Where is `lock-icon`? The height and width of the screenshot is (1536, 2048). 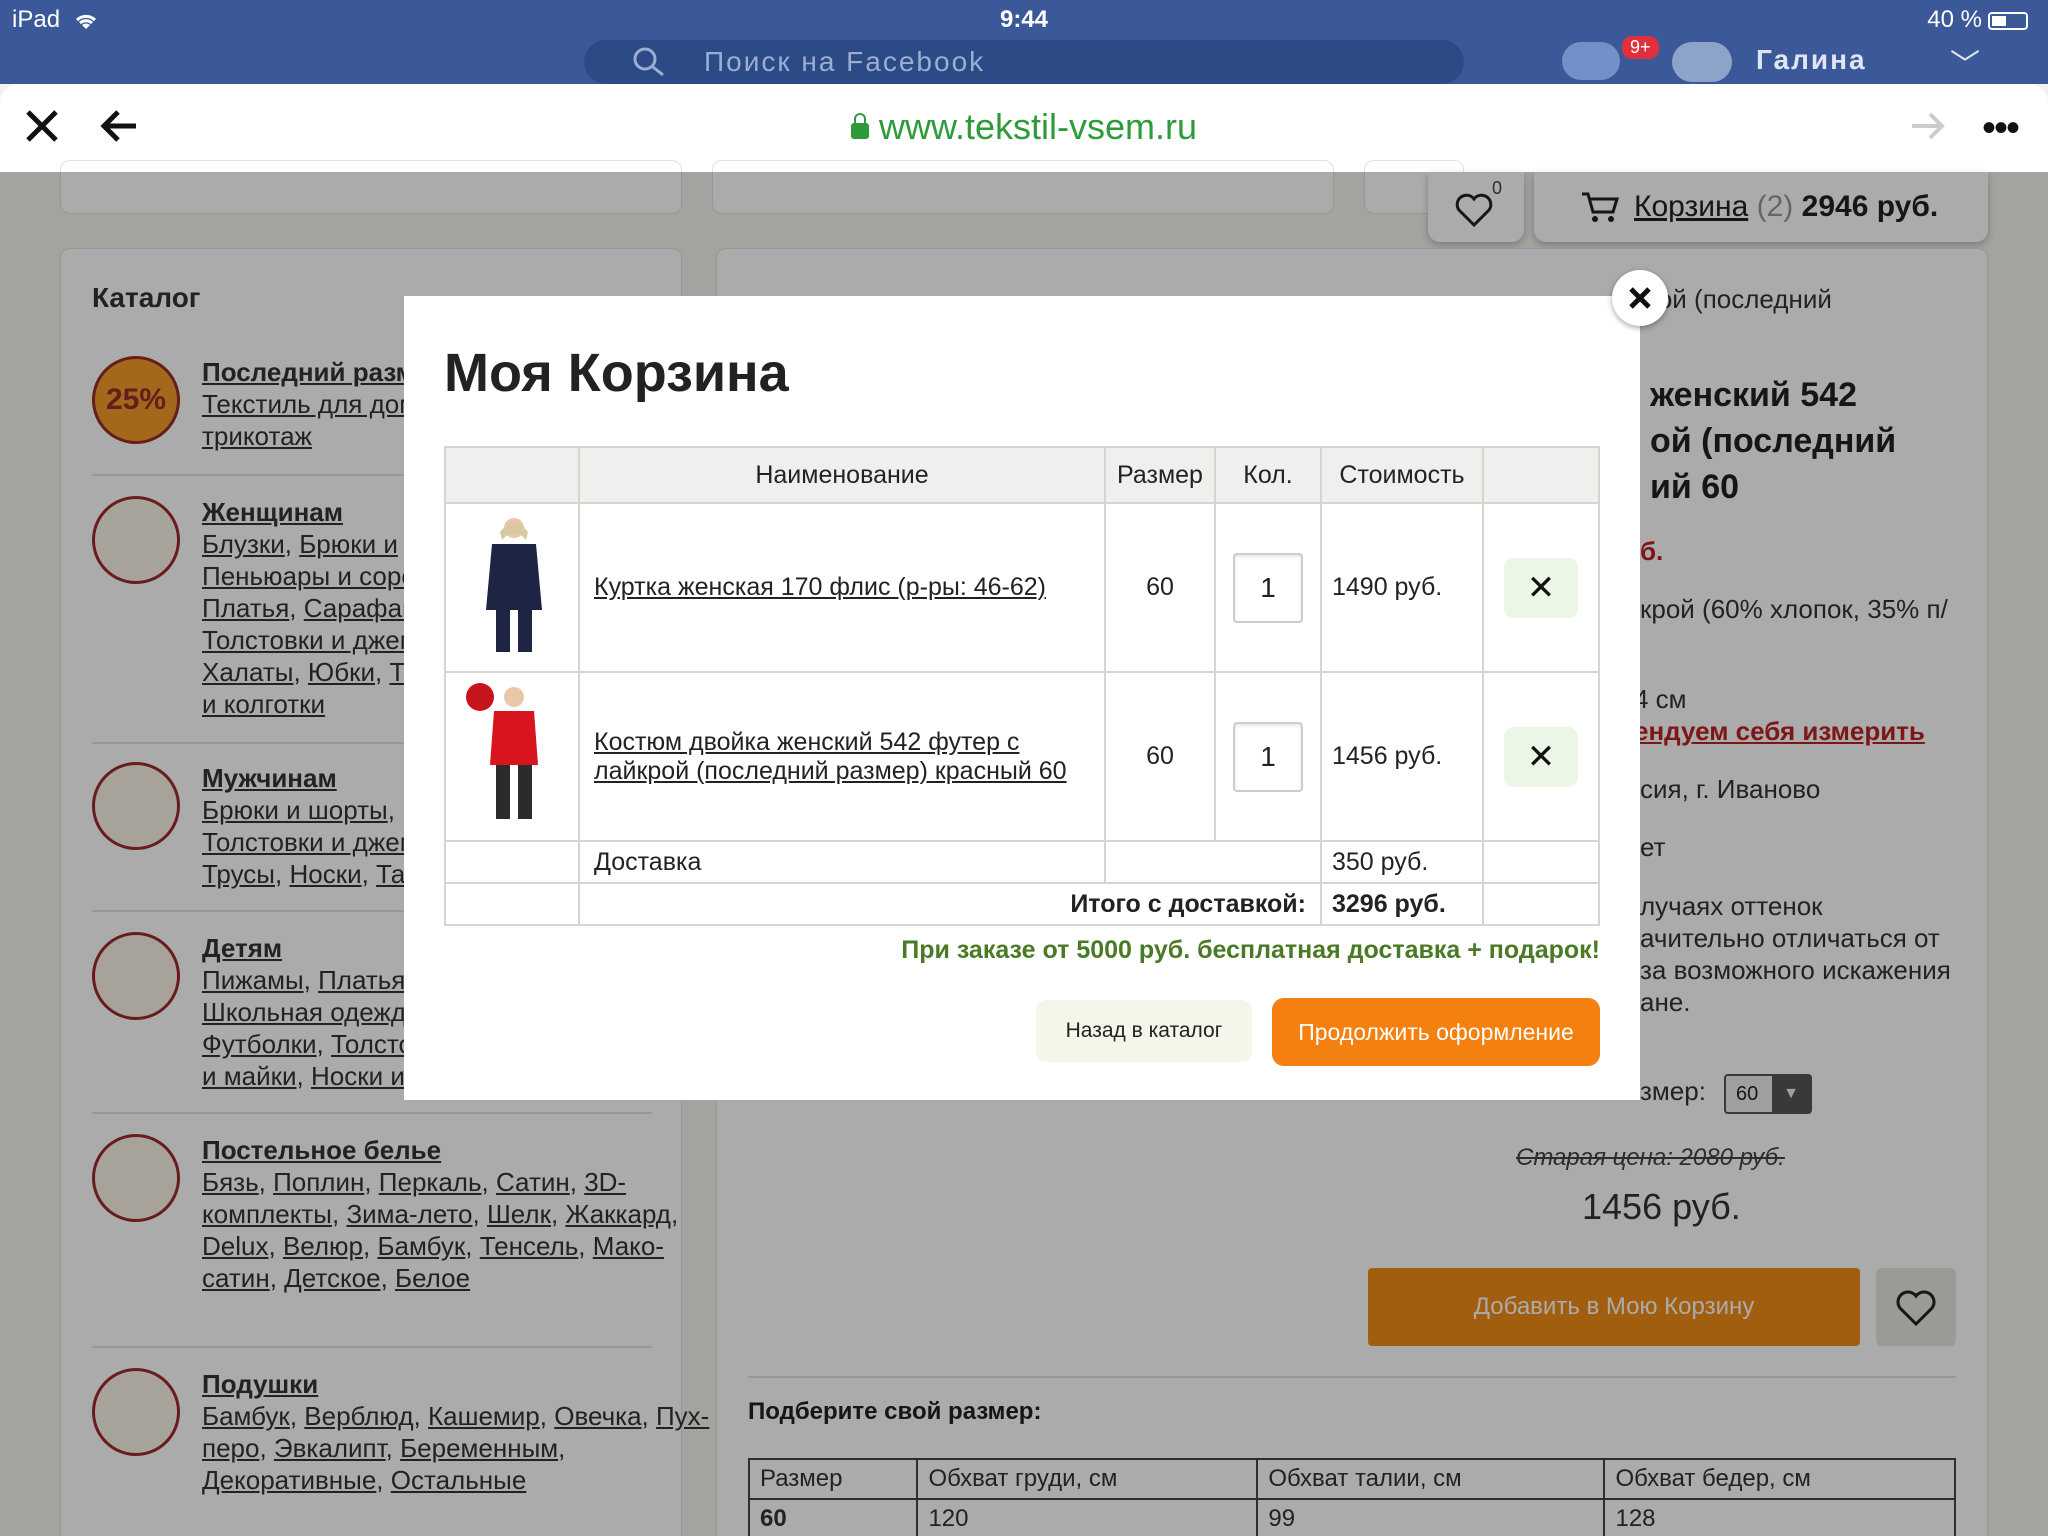 lock-icon is located at coordinates (859, 126).